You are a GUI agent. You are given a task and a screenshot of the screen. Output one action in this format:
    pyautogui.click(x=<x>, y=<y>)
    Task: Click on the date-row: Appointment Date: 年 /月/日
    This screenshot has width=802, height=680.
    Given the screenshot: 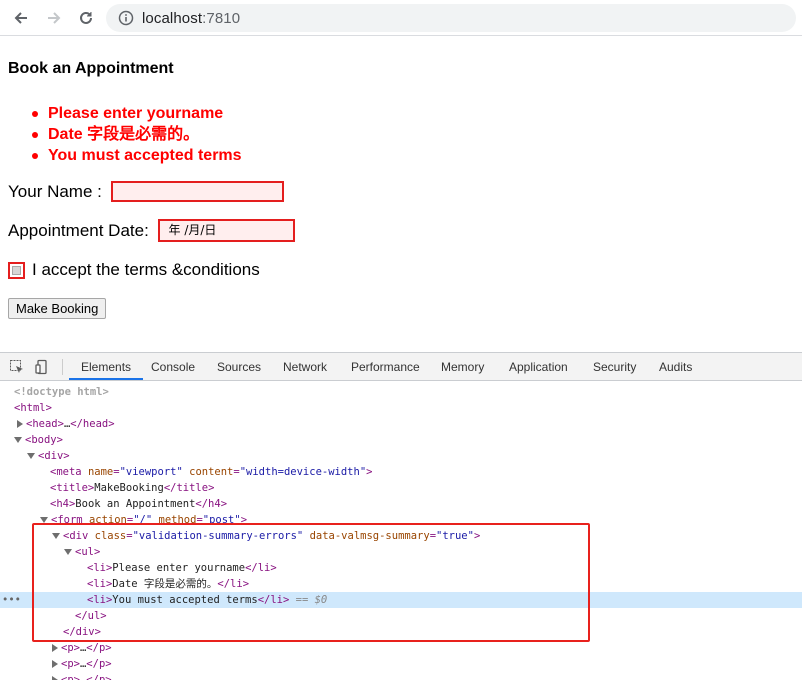 What is the action you would take?
    pyautogui.click(x=151, y=230)
    